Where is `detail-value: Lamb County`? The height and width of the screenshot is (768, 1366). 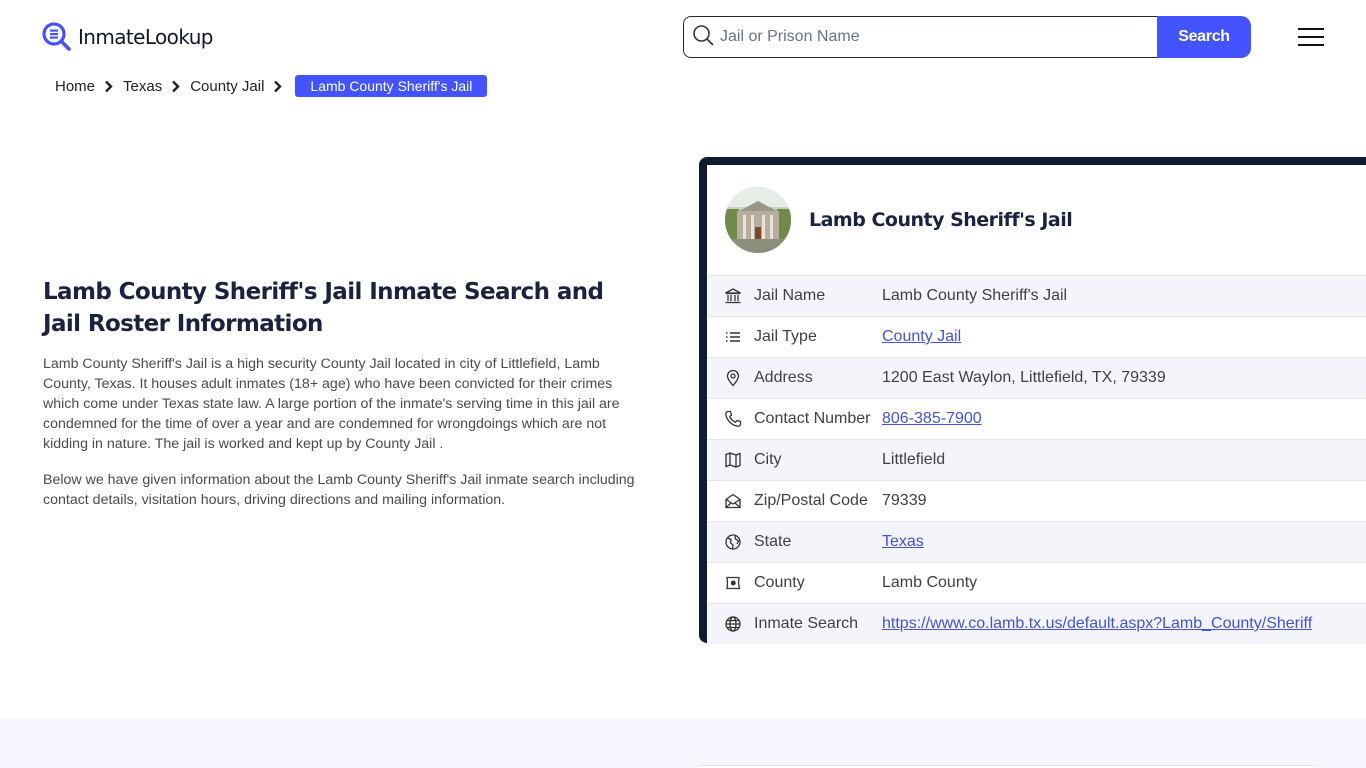 detail-value: Lamb County is located at coordinates (930, 582).